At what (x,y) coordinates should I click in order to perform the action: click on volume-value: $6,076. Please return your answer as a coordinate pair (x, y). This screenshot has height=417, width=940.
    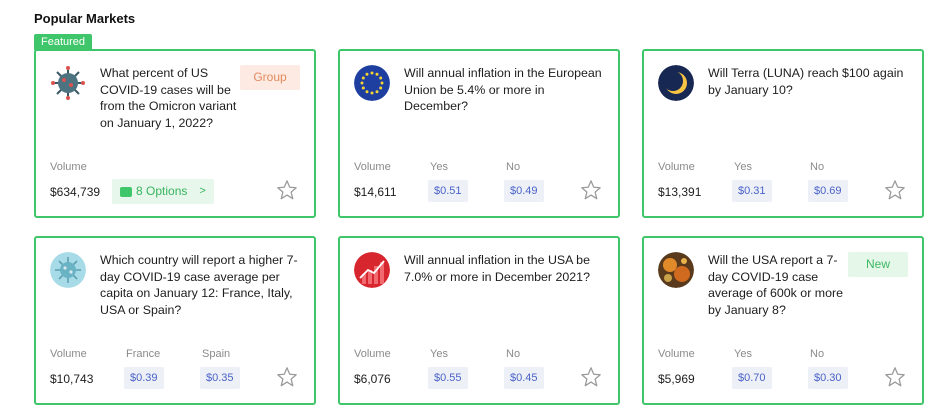
    Looking at the image, I should click on (372, 379).